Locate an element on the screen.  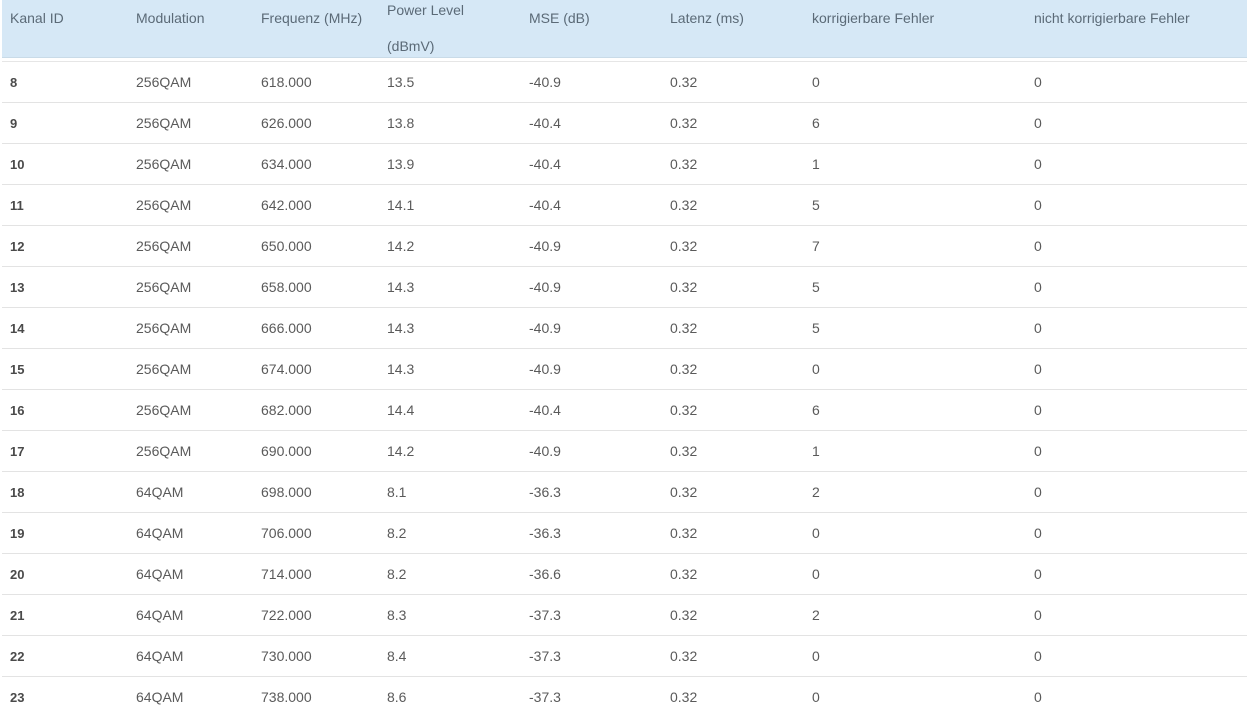
cell-frequenz: 682.000 is located at coordinates (286, 410).